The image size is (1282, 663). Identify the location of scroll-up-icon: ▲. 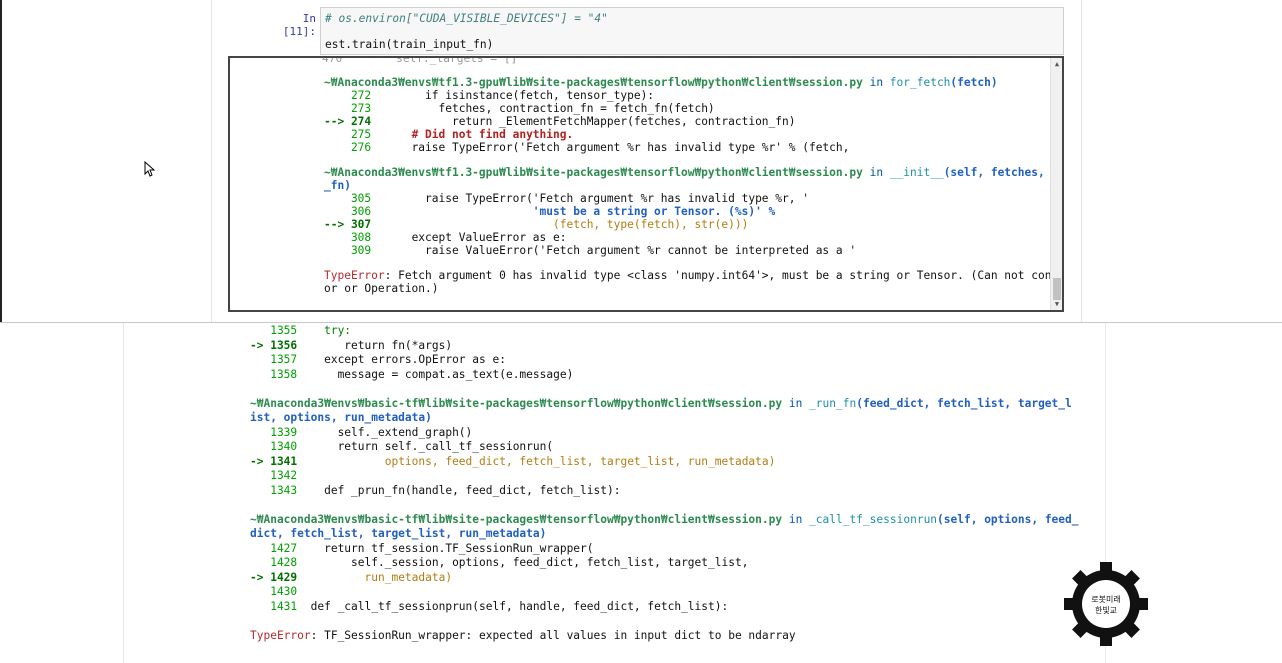
(1057, 64).